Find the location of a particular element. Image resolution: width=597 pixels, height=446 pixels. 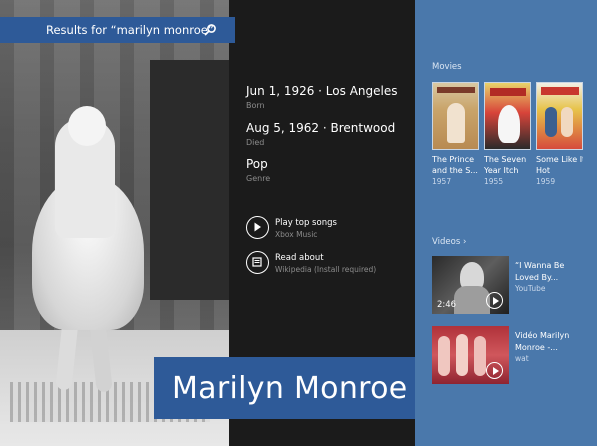

video-source: wat is located at coordinates (522, 358).